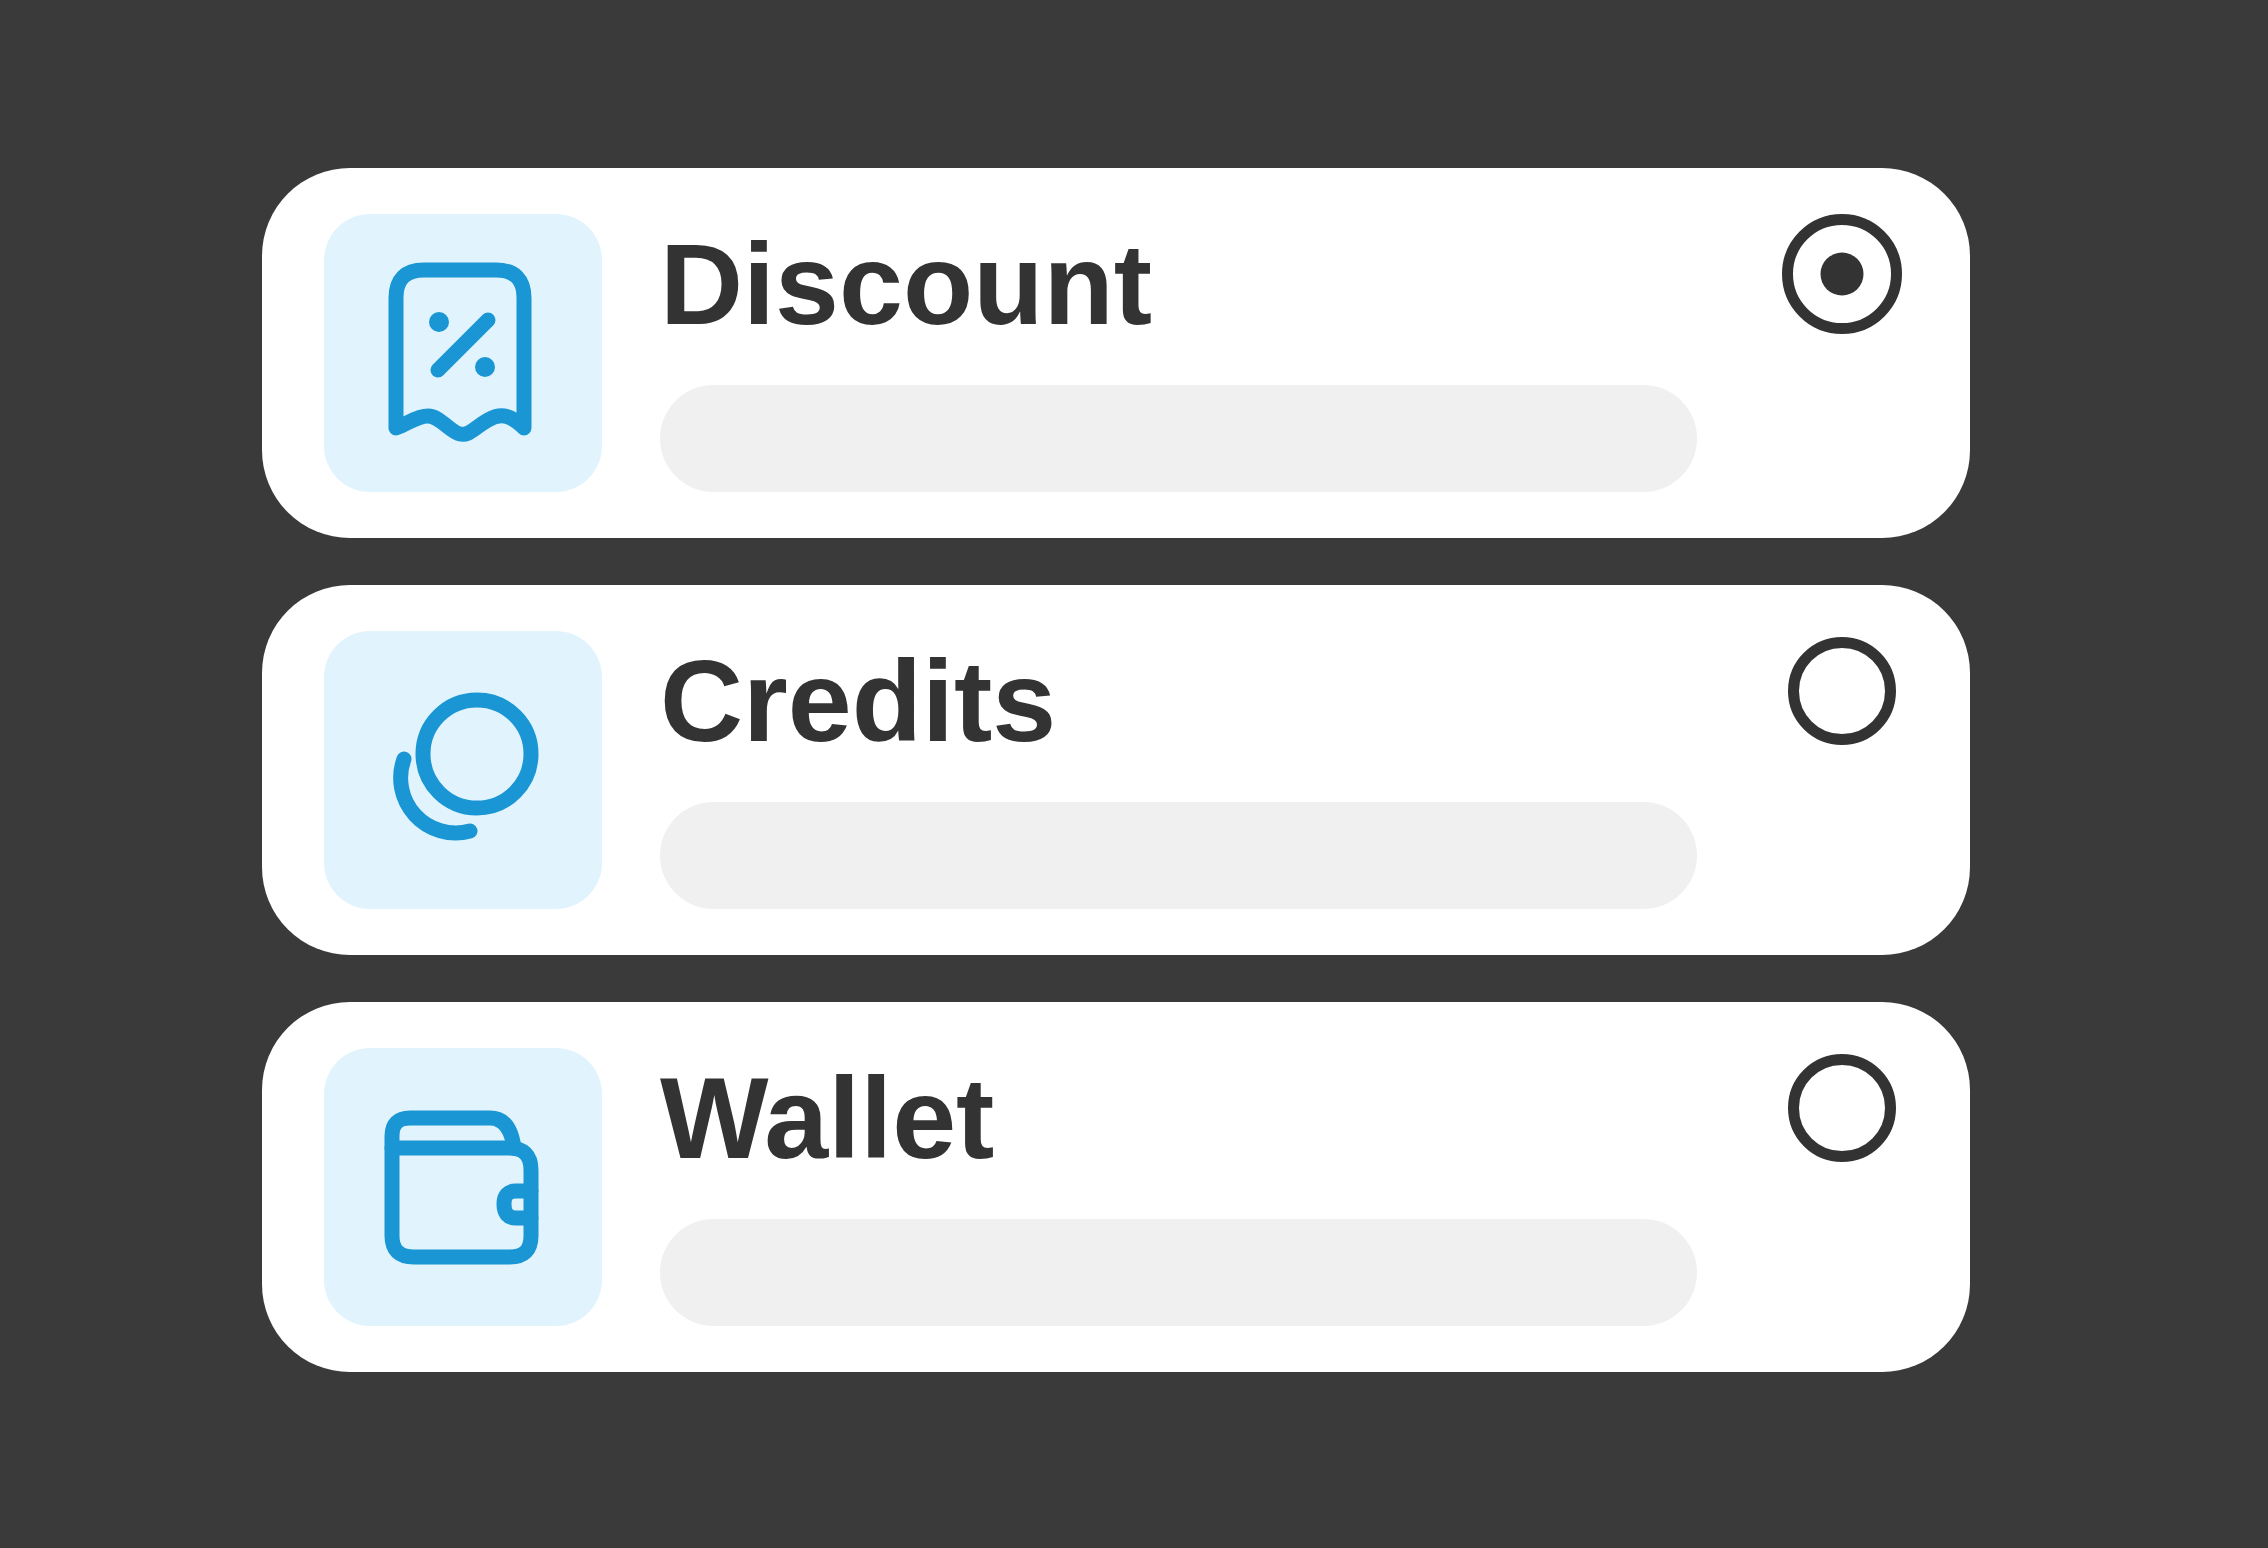 Image resolution: width=2268 pixels, height=1548 pixels. What do you see at coordinates (463, 353) in the screenshot?
I see `receipt-percent-icon` at bounding box center [463, 353].